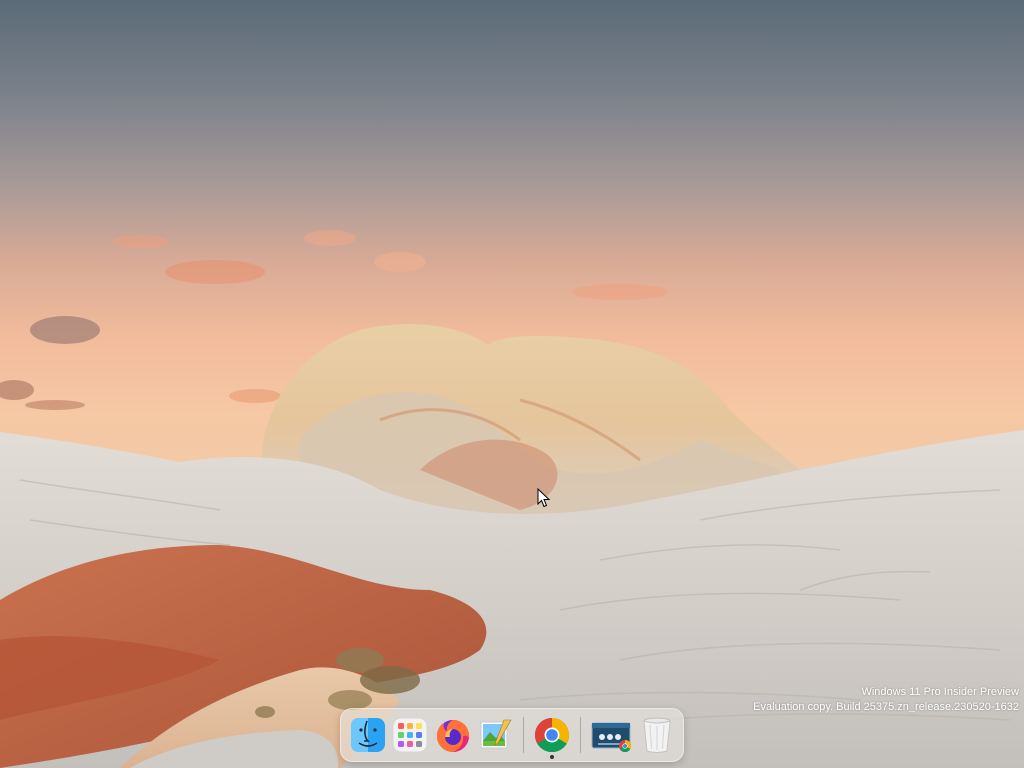  I want to click on chrome-window-thumbnail-icon, so click(611, 737).